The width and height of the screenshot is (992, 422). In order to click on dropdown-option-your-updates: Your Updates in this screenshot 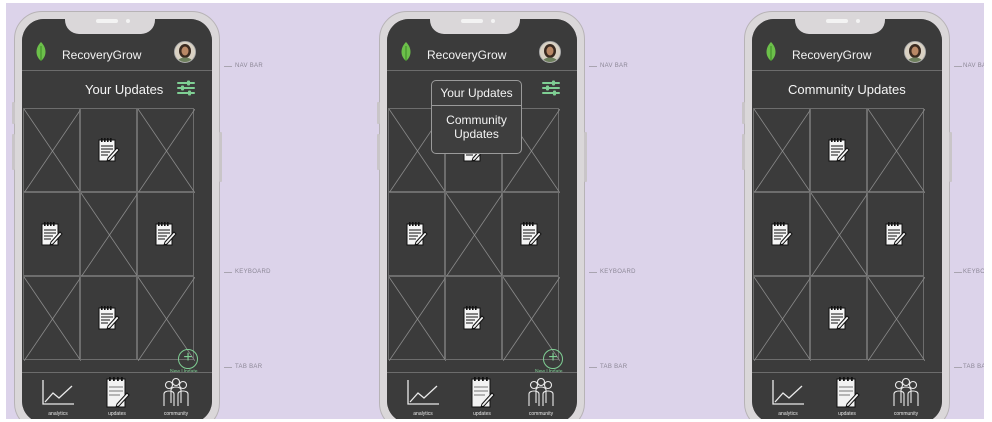, I will do `click(476, 93)`.